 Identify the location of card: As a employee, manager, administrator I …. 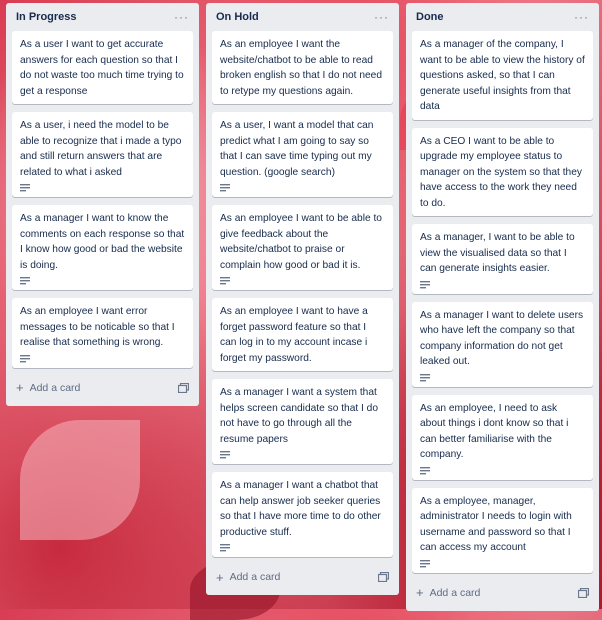
(502, 530).